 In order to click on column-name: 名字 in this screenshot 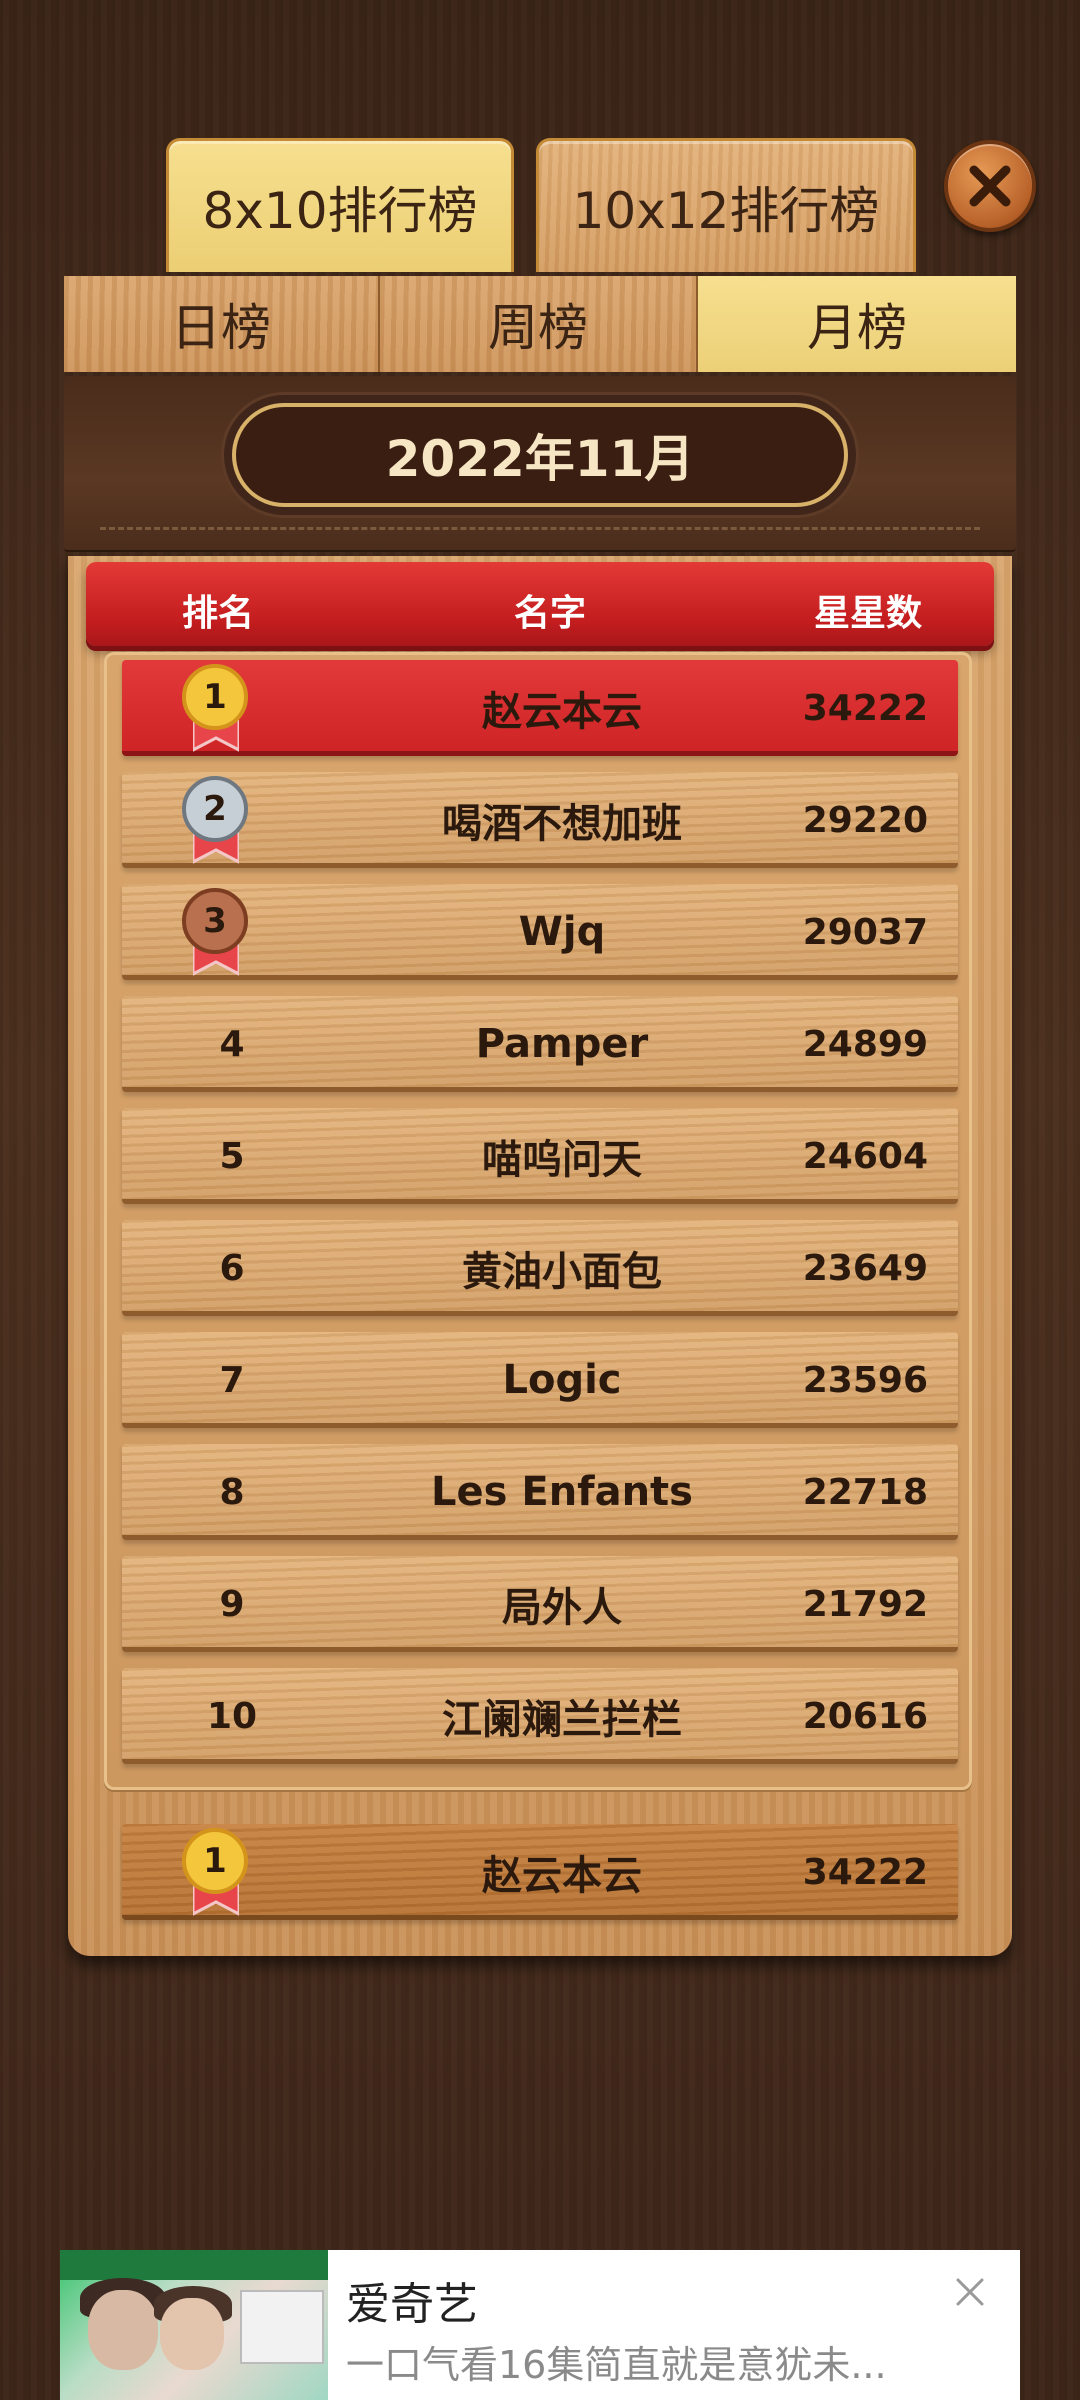, I will do `click(550, 613)`.